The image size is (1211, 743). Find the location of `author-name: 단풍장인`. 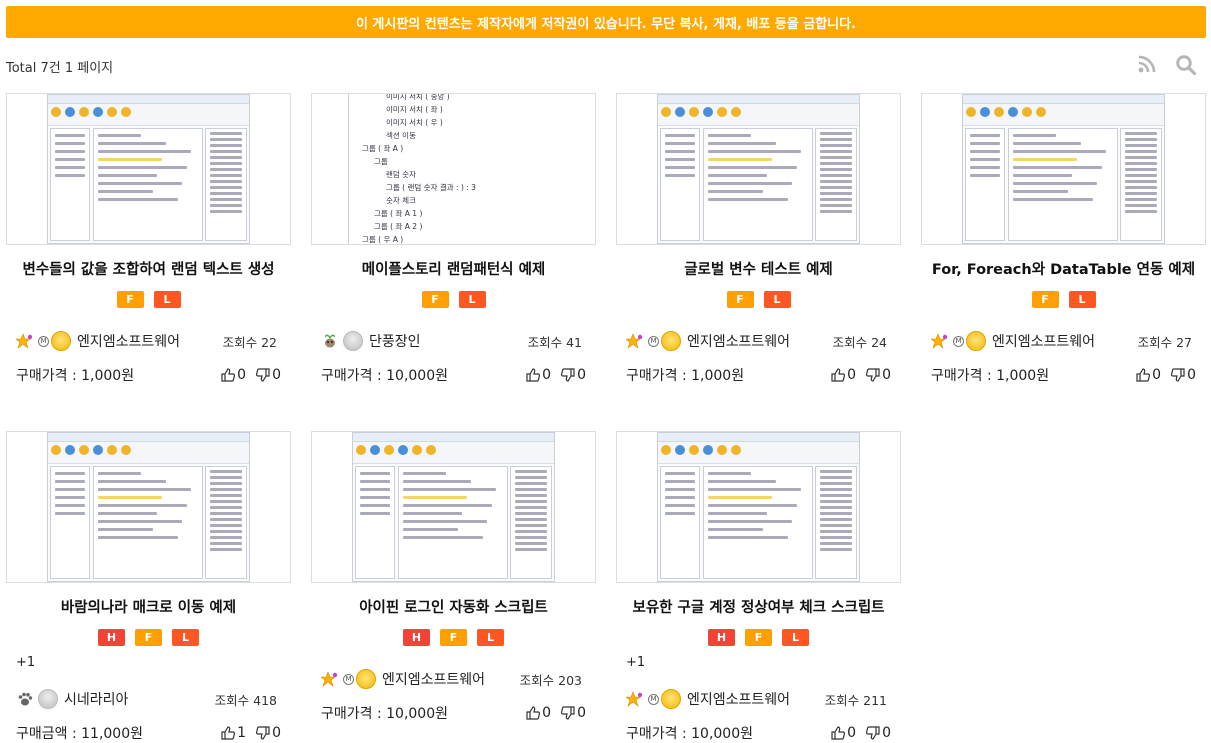

author-name: 단풍장인 is located at coordinates (395, 341).